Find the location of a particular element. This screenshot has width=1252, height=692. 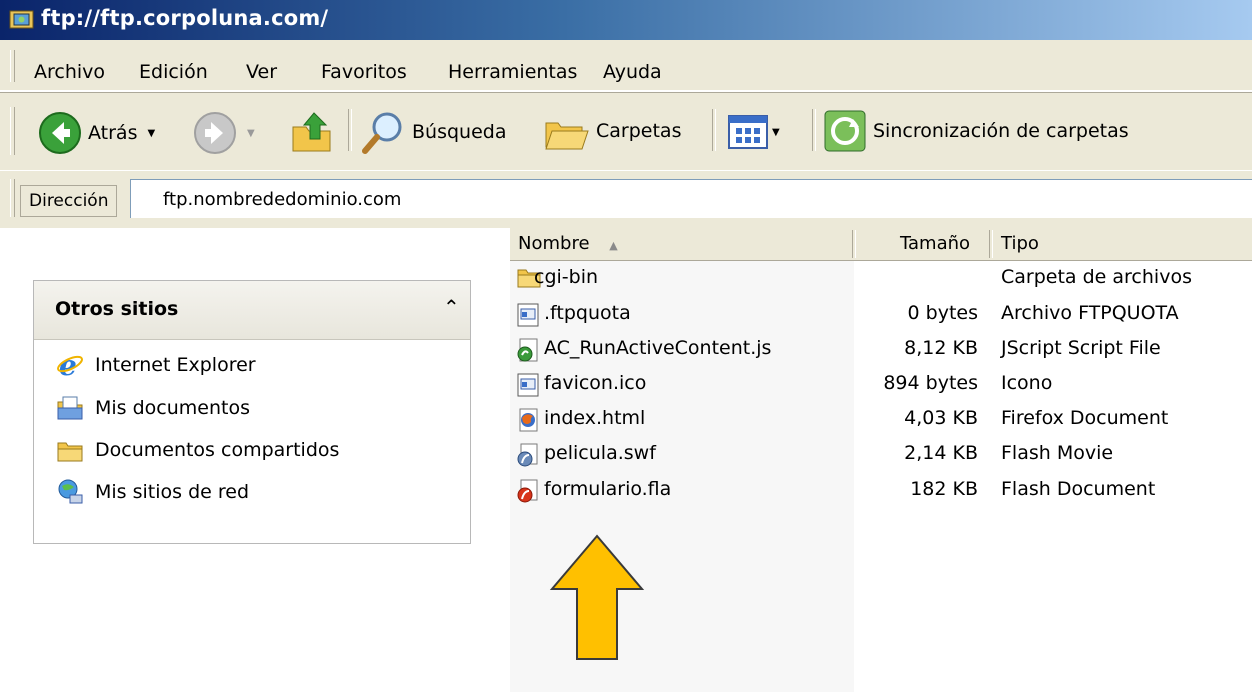

address-bar: Dirección ftp.nombrededominio.com is located at coordinates (626, 197).